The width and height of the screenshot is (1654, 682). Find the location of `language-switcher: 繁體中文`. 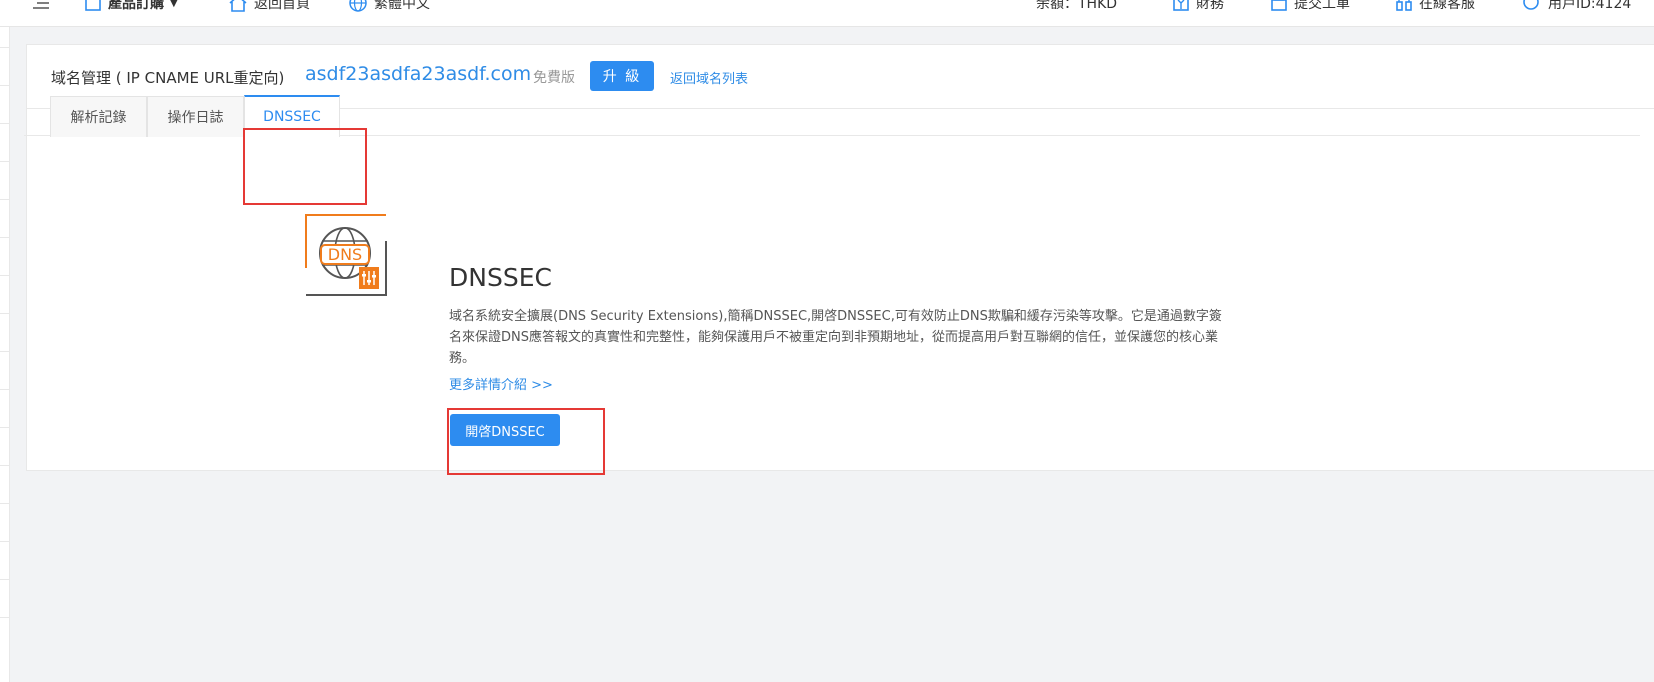

language-switcher: 繁體中文 is located at coordinates (389, 7).